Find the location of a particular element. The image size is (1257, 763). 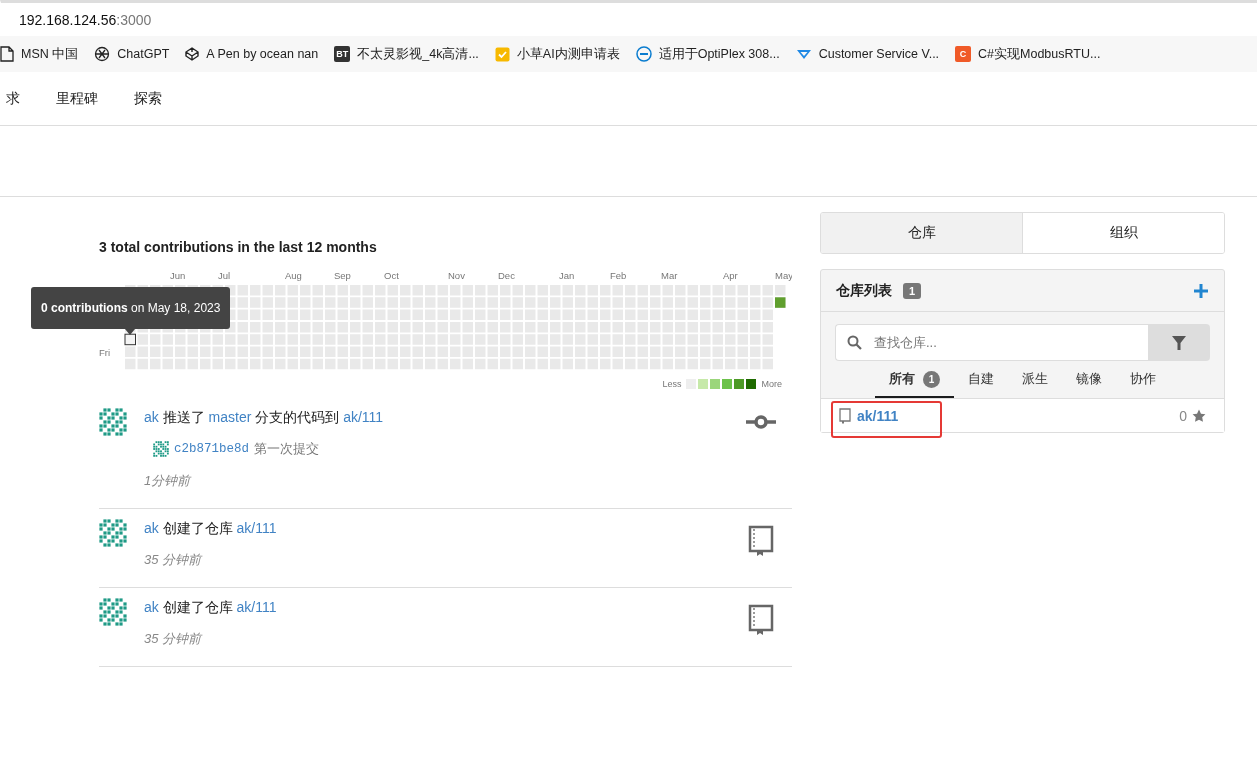

hovered-day-cell is located at coordinates (130, 339).